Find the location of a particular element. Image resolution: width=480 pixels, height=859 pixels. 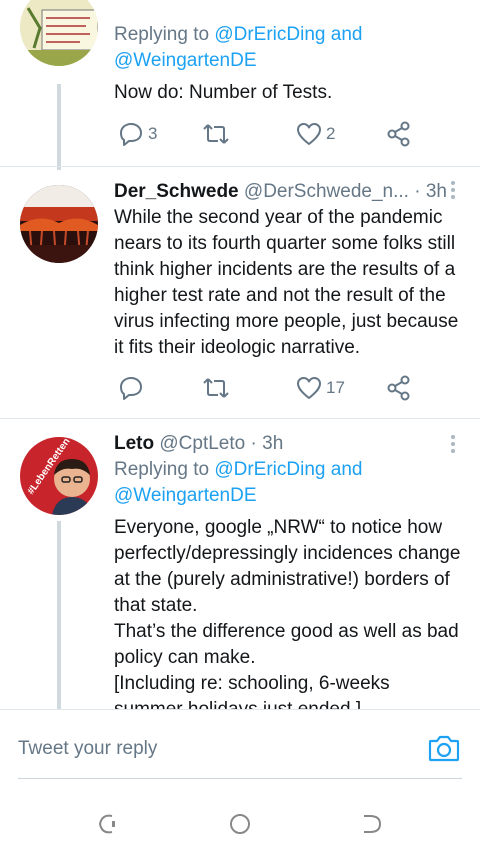

camera-icon is located at coordinates (444, 750).